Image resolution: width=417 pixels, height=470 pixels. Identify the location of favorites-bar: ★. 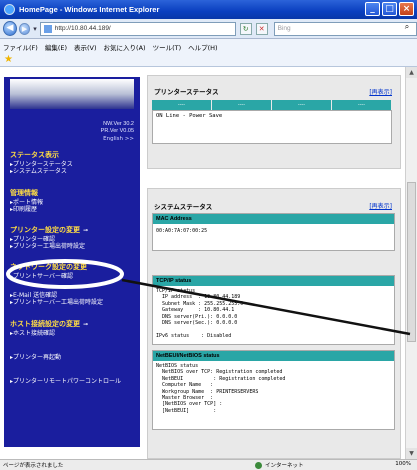
(208, 60).